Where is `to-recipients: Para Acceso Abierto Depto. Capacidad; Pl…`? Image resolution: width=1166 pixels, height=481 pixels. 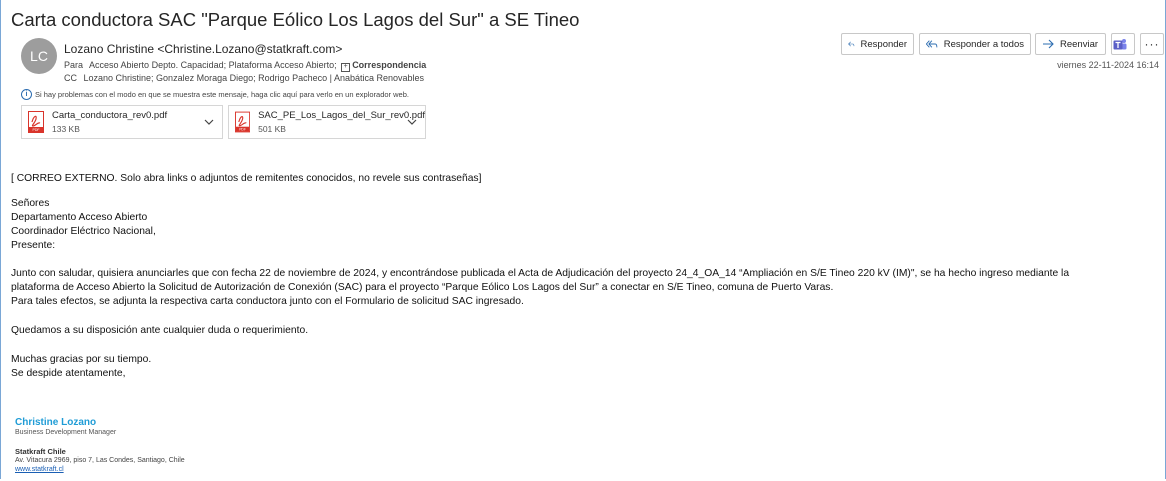 to-recipients: Para Acceso Abierto Depto. Capacidad; Pl… is located at coordinates (245, 66).